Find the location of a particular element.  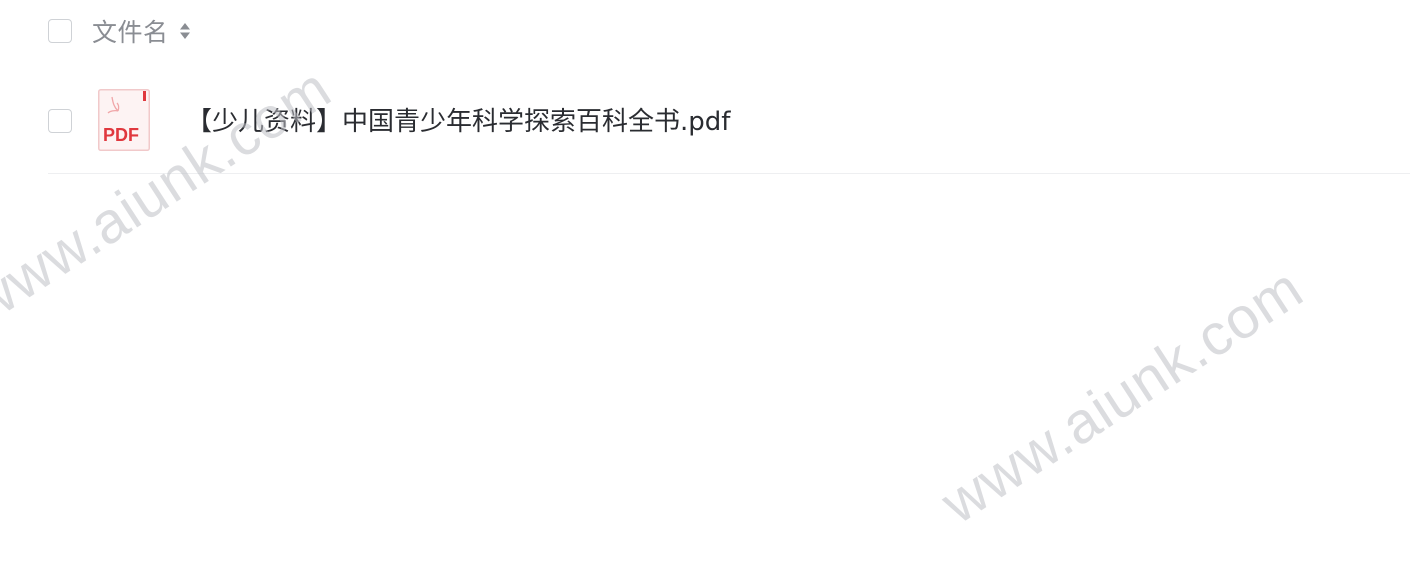

file-list-header: 文件名 is located at coordinates (119, 31).